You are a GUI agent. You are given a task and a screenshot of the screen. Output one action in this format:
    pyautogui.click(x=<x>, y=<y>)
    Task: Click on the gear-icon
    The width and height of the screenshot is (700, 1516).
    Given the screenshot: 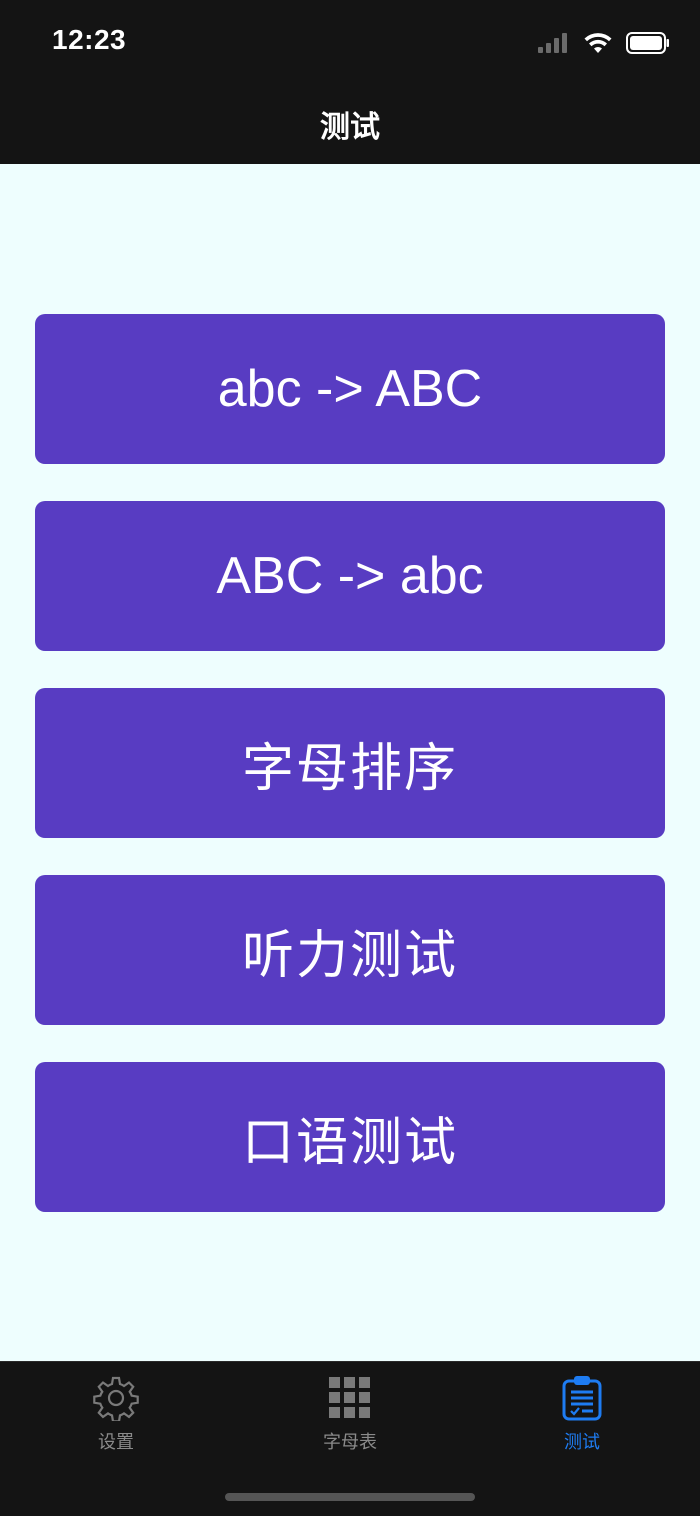 What is the action you would take?
    pyautogui.click(x=116, y=1398)
    